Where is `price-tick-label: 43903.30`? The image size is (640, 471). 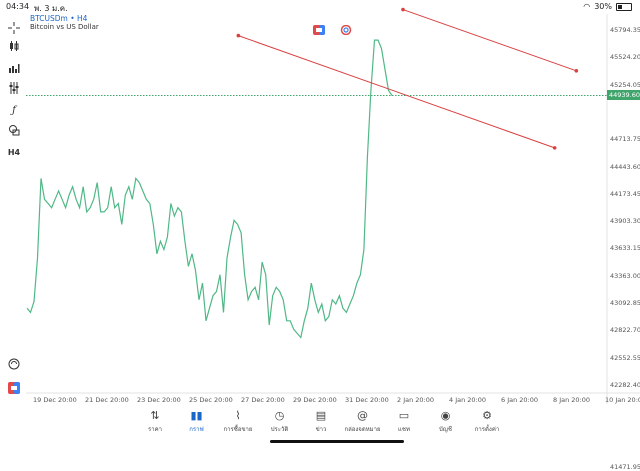 price-tick-label: 43903.30 is located at coordinates (625, 221).